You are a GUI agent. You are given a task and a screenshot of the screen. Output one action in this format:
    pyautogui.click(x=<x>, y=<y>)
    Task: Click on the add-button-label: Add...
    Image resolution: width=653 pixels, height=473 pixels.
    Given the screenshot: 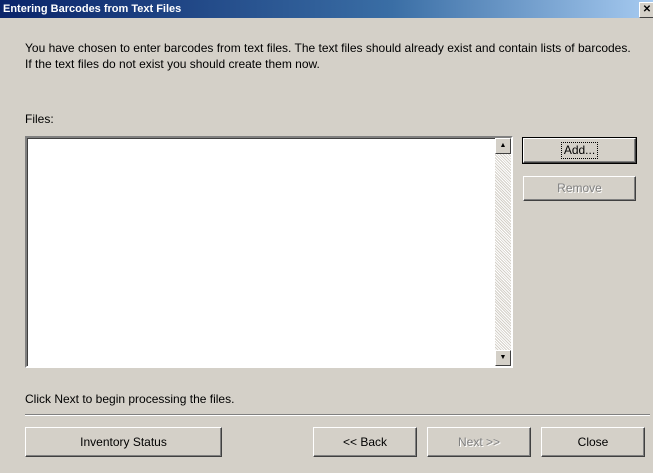 What is the action you would take?
    pyautogui.click(x=579, y=150)
    